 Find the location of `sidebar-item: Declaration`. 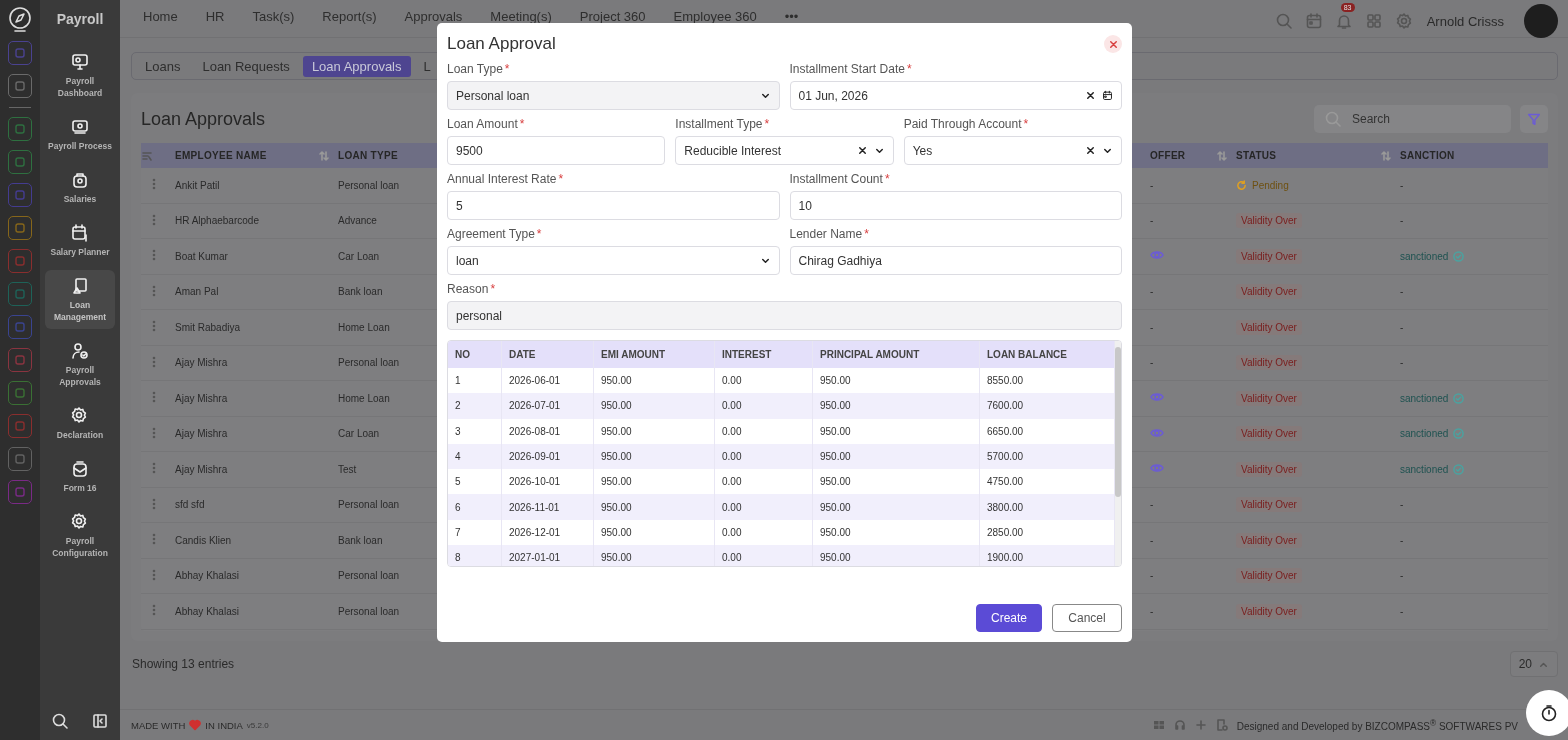

sidebar-item: Declaration is located at coordinates (80, 423).